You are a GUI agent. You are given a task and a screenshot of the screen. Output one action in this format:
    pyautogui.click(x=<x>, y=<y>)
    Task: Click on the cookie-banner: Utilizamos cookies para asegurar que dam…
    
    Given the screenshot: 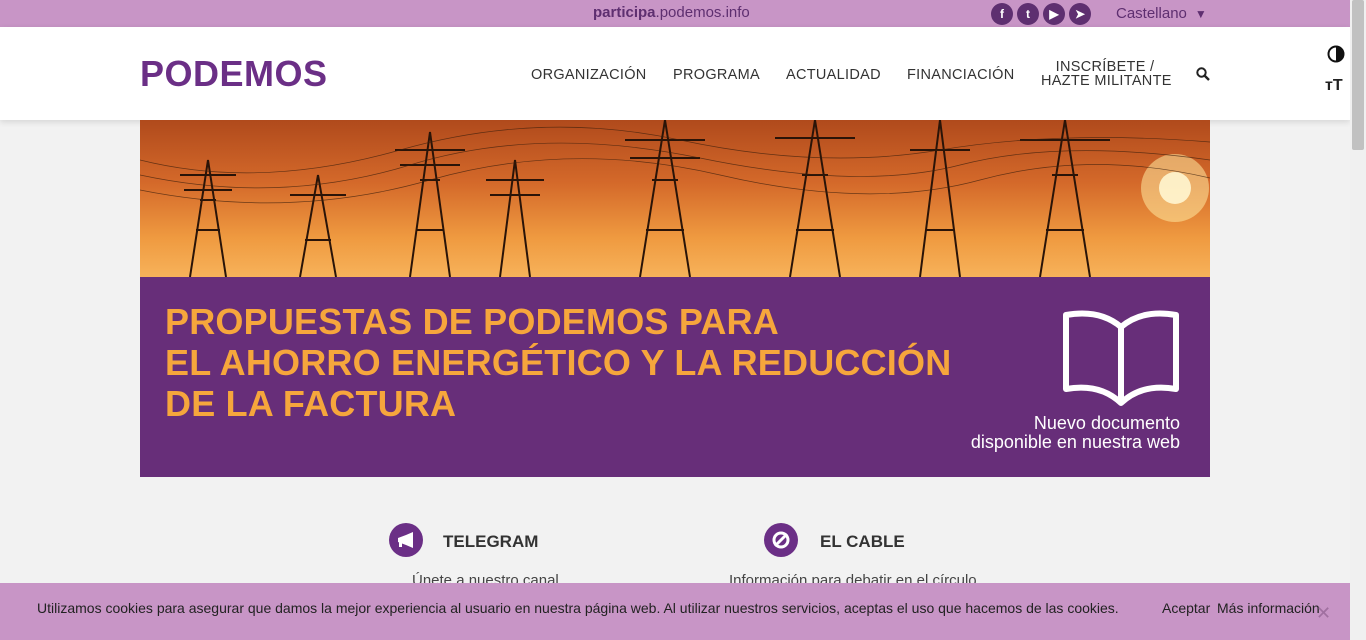 What is the action you would take?
    pyautogui.click(x=675, y=611)
    